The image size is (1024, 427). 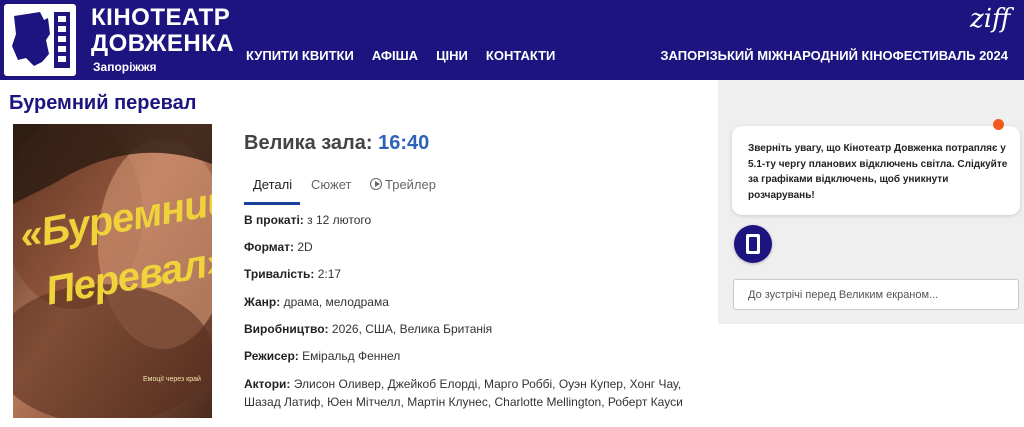 I want to click on detail-duration: Тривалість: 2:17, so click(x=293, y=274).